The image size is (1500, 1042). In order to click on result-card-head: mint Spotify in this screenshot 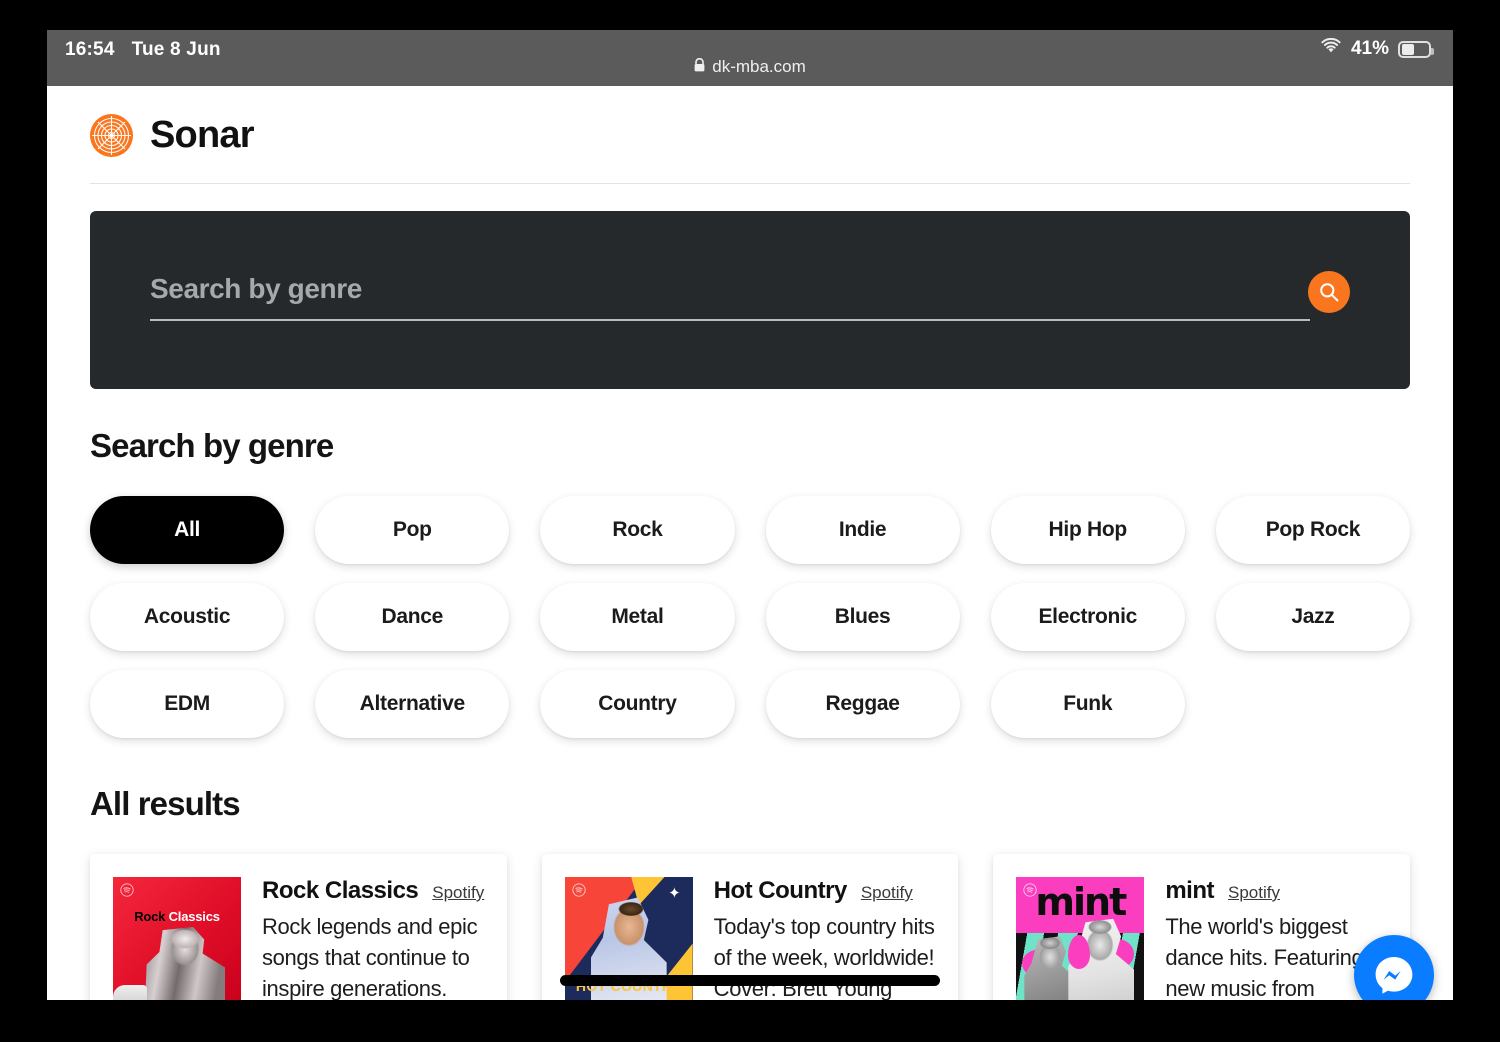, I will do `click(1276, 891)`.